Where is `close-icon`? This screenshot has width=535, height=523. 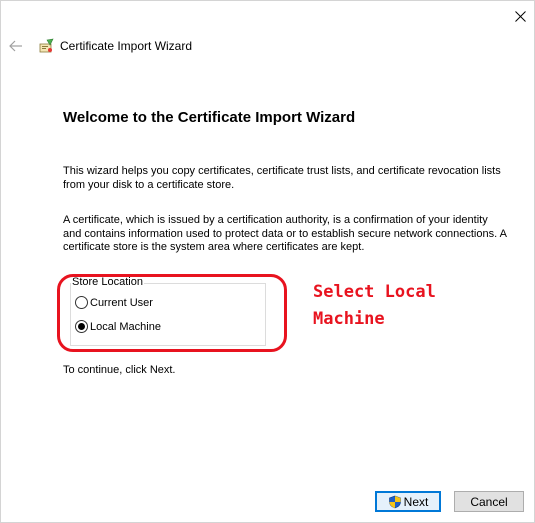
close-icon is located at coordinates (520, 16).